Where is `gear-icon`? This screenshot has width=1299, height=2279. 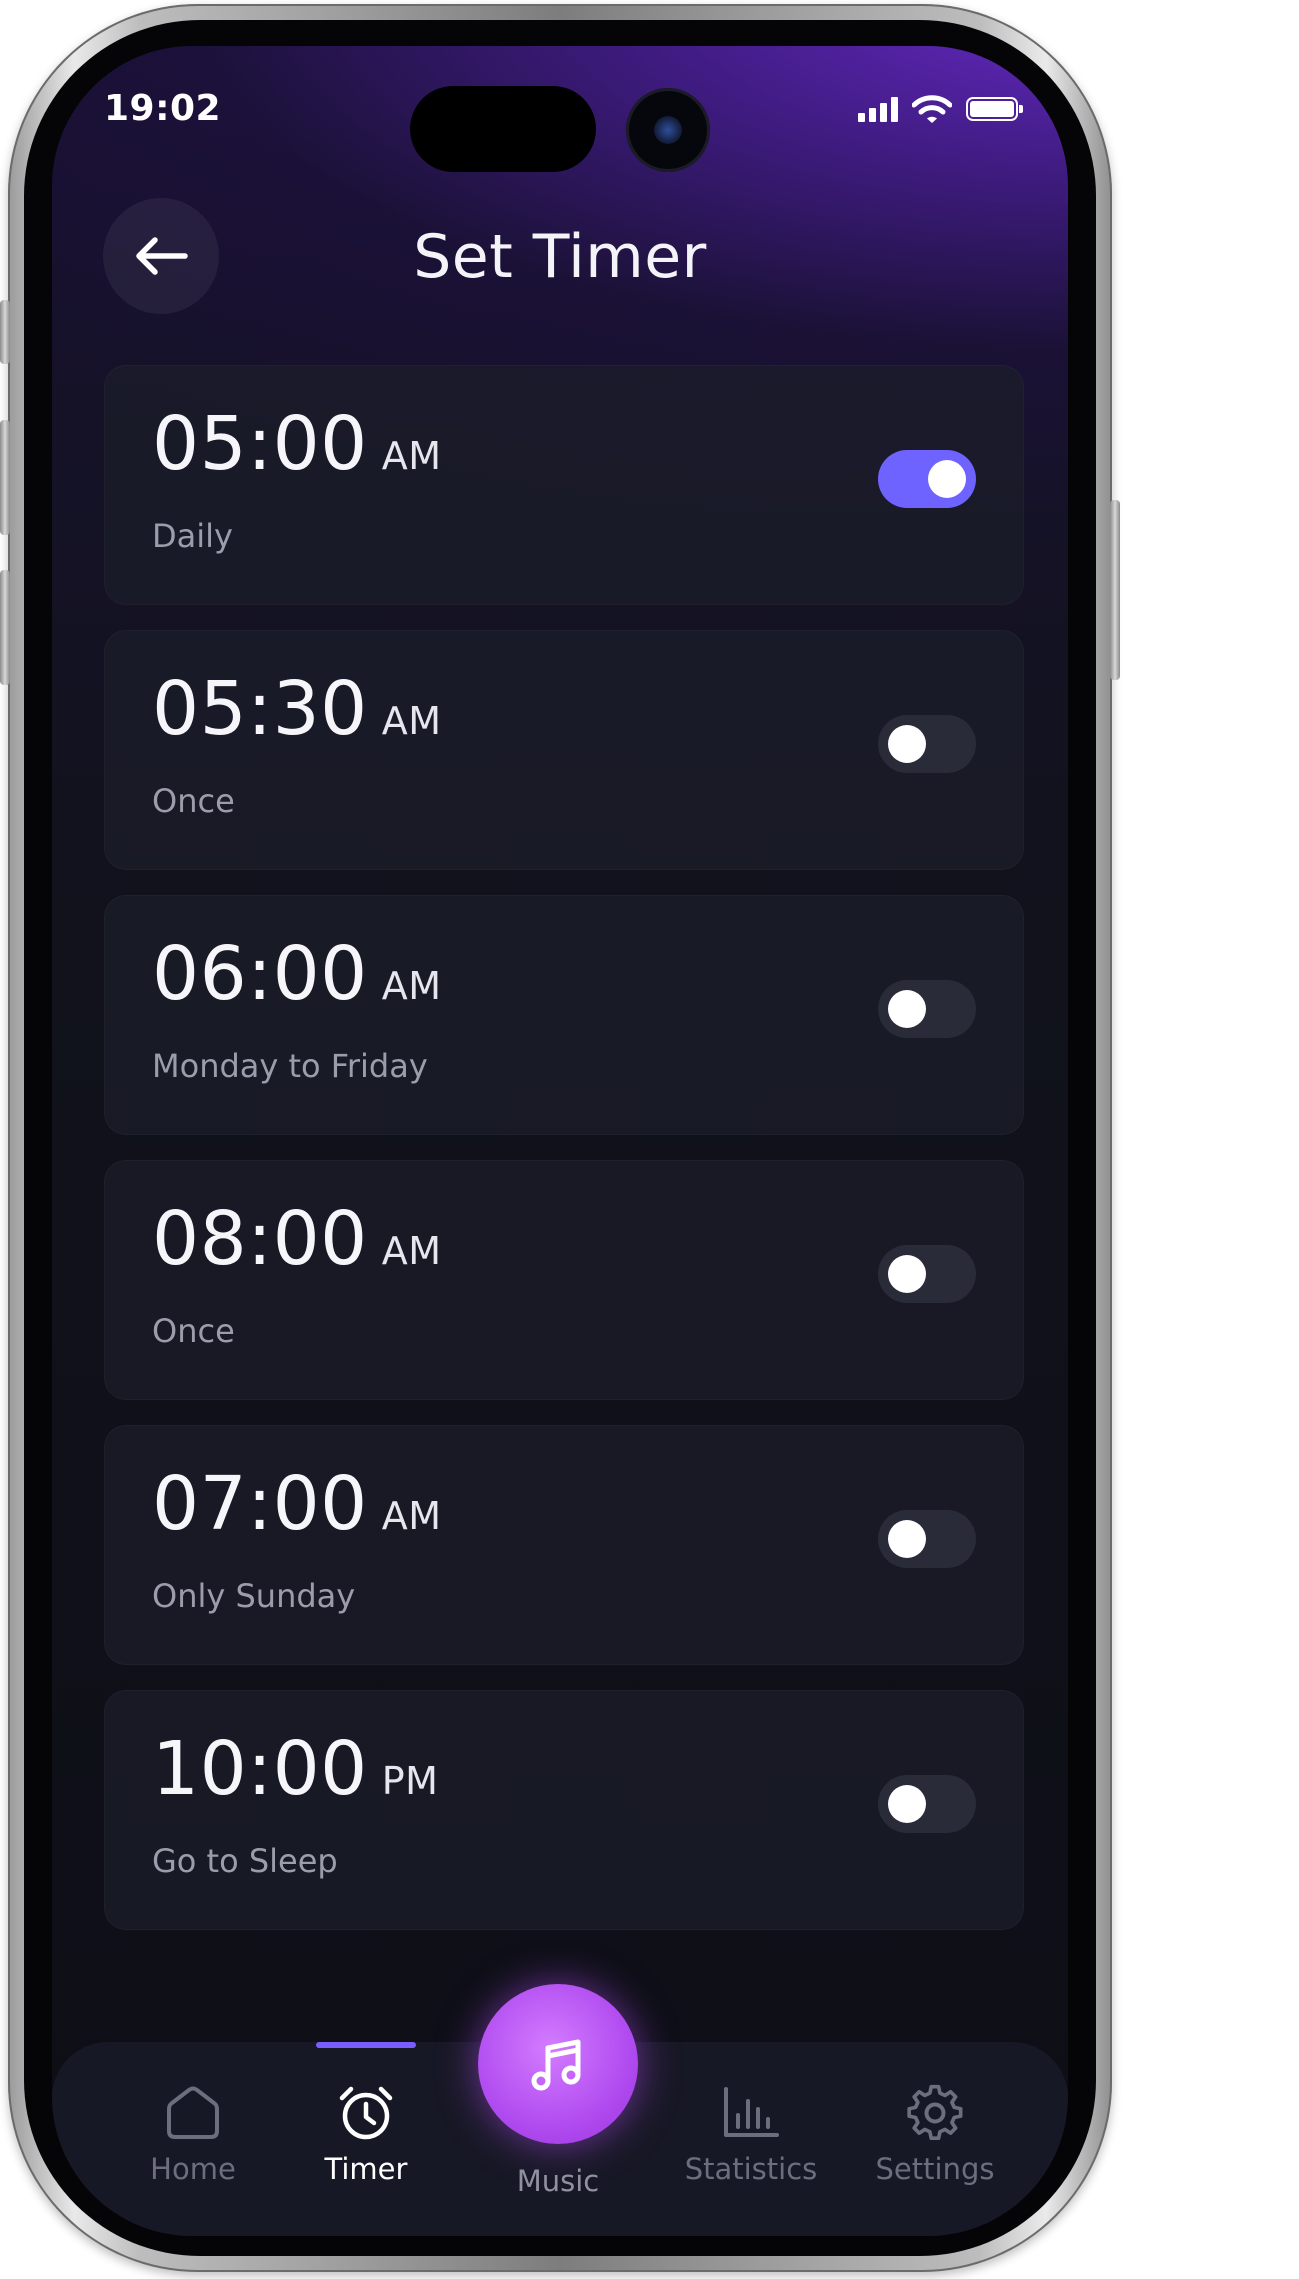
gear-icon is located at coordinates (935, 2112).